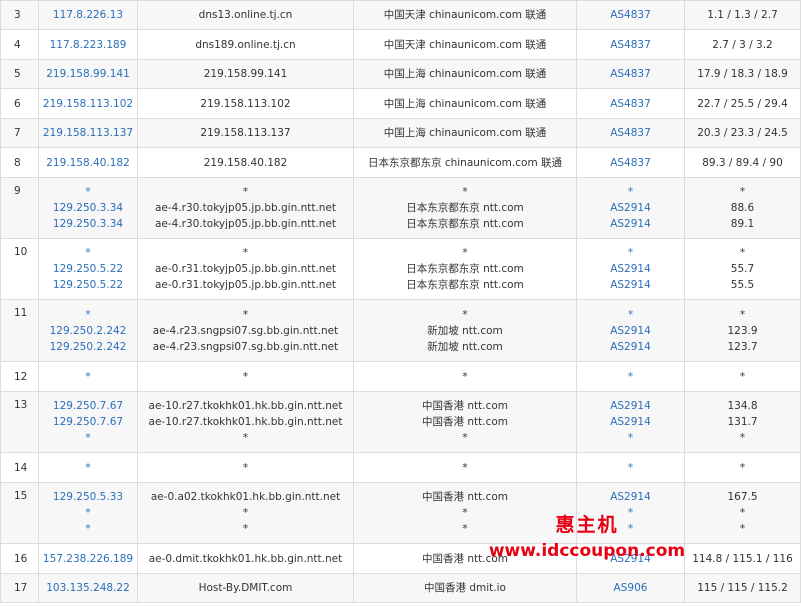 Image resolution: width=801 pixels, height=606 pixels. What do you see at coordinates (742, 376) in the screenshot?
I see `hop-rtt-cell: *` at bounding box center [742, 376].